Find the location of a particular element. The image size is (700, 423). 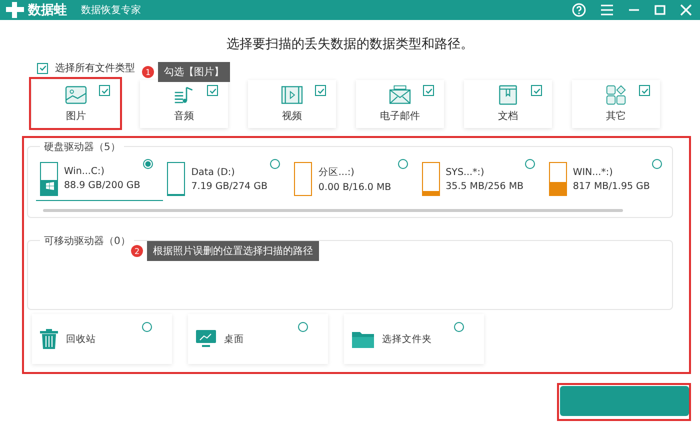

file-type-card: 音频 is located at coordinates (184, 104).